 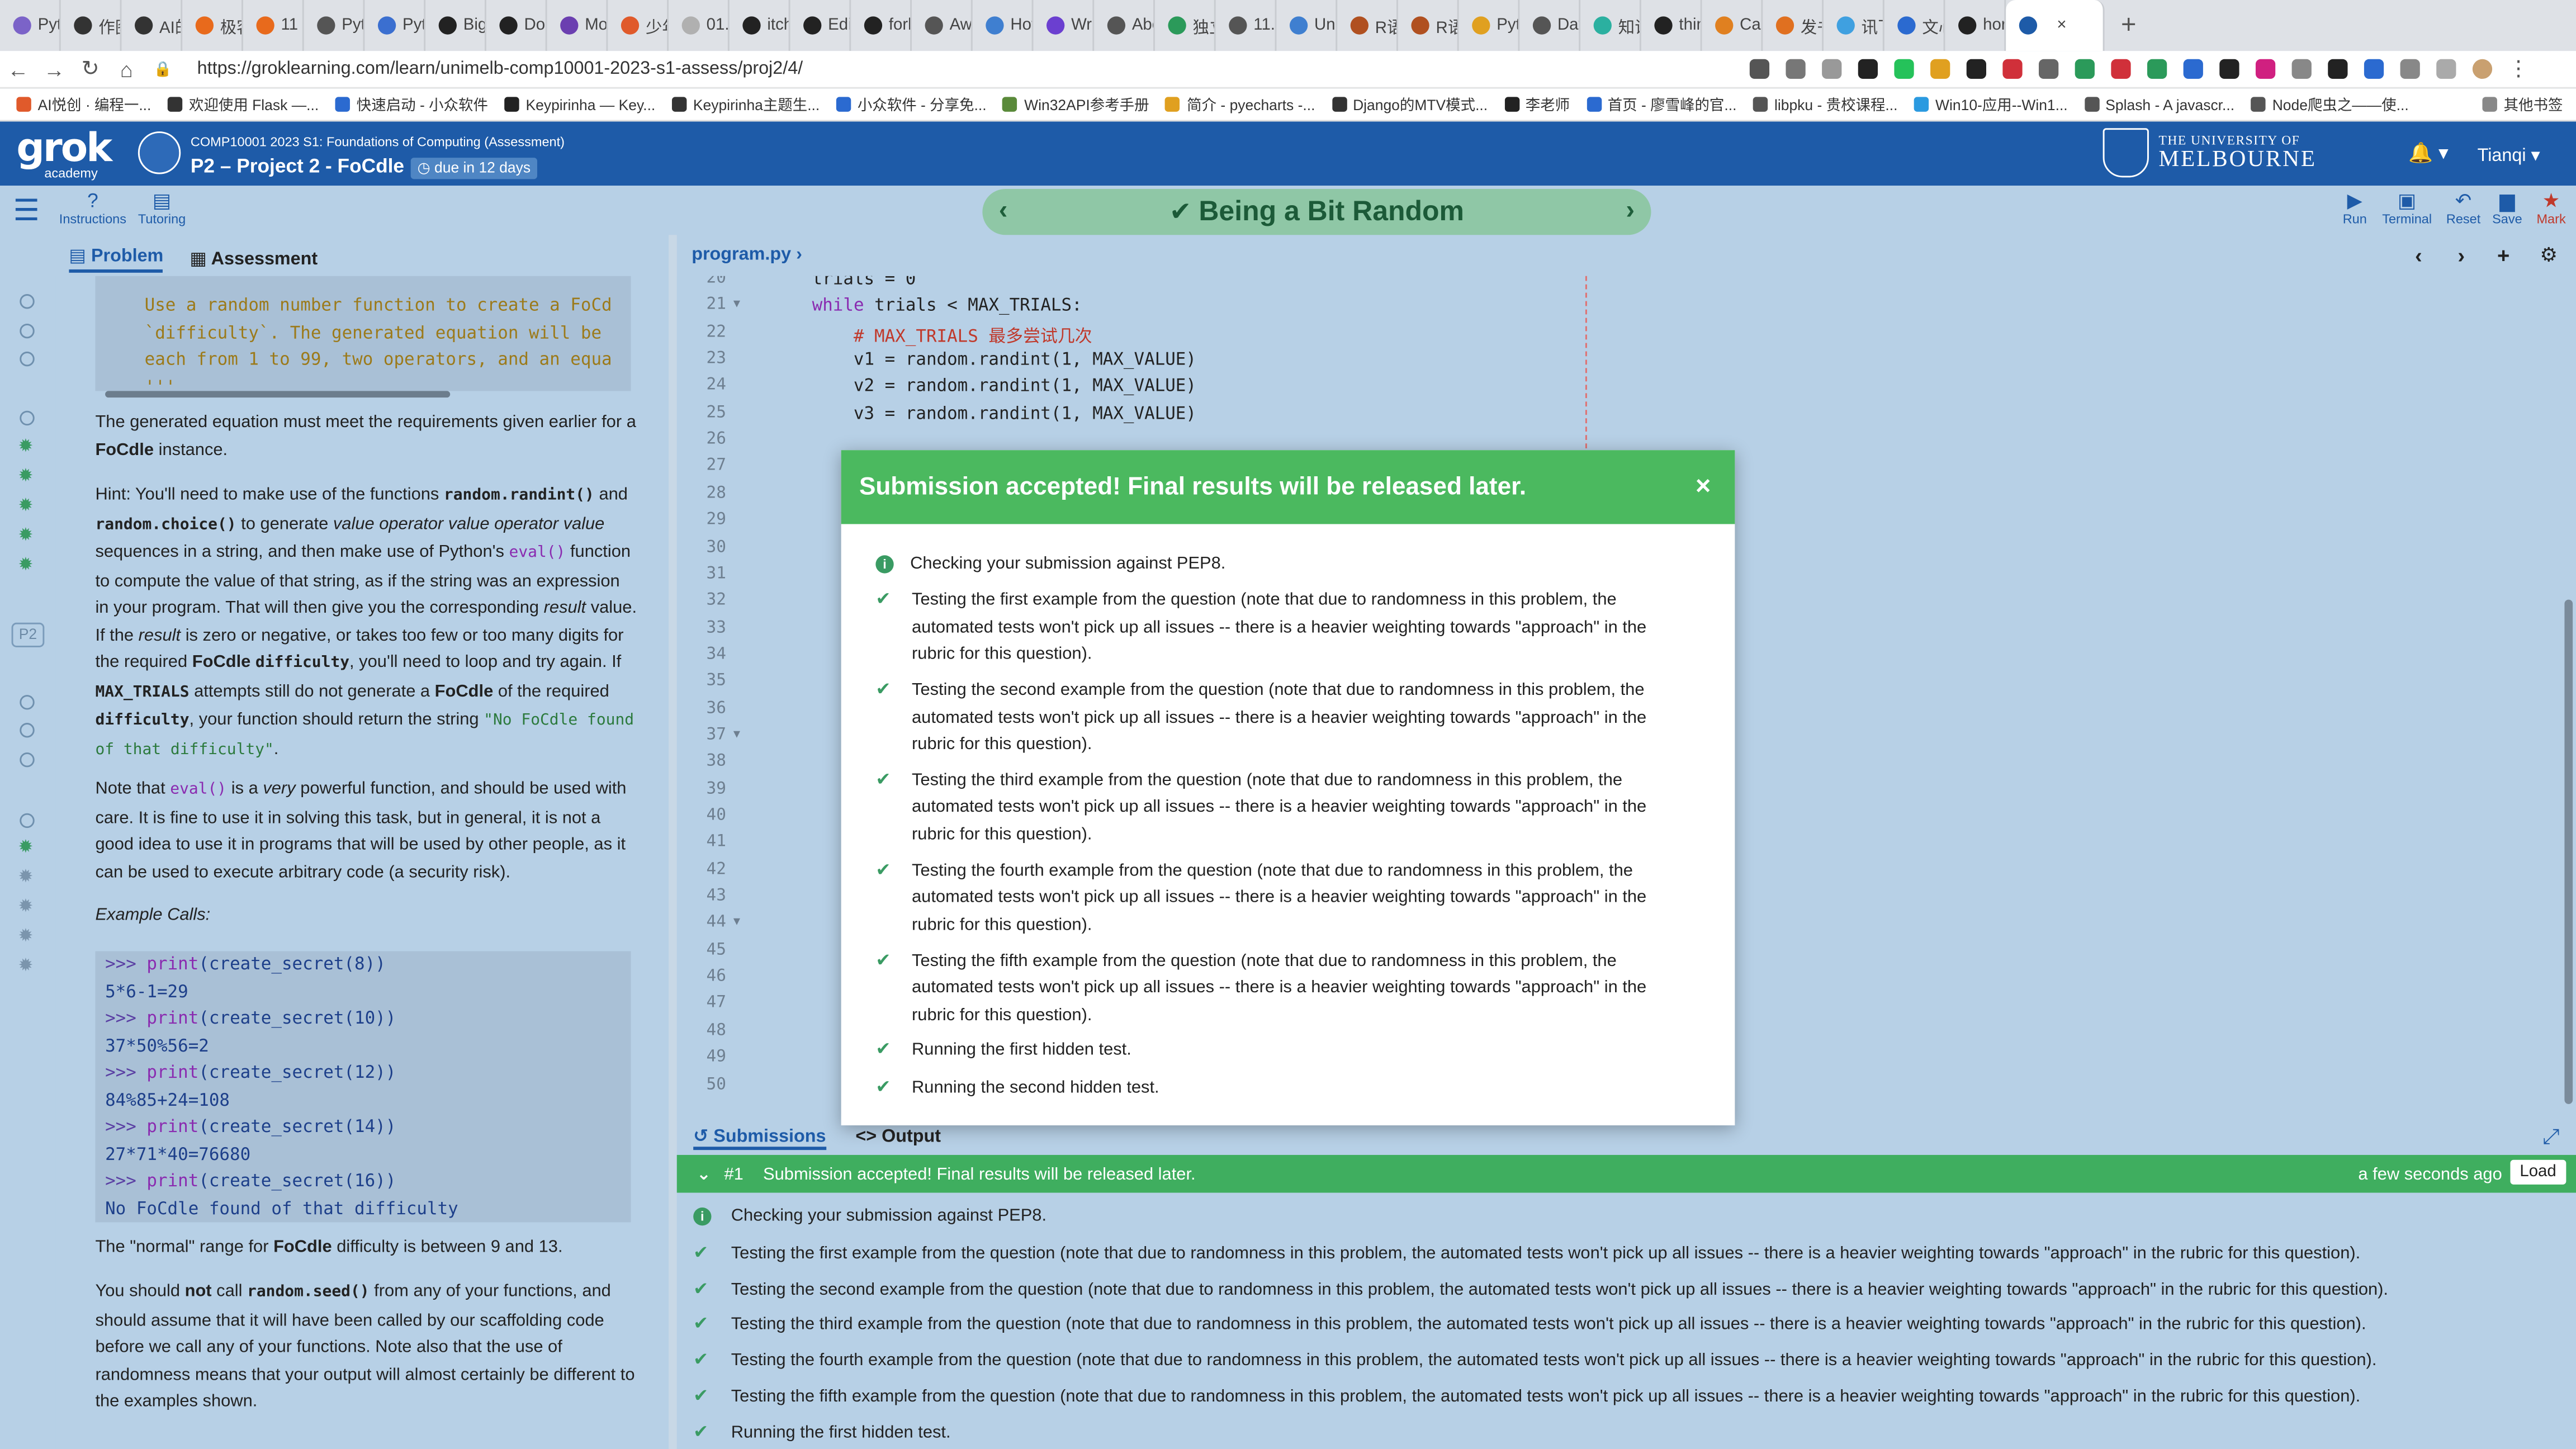 I want to click on browser-tab: Big, so click(x=455, y=26).